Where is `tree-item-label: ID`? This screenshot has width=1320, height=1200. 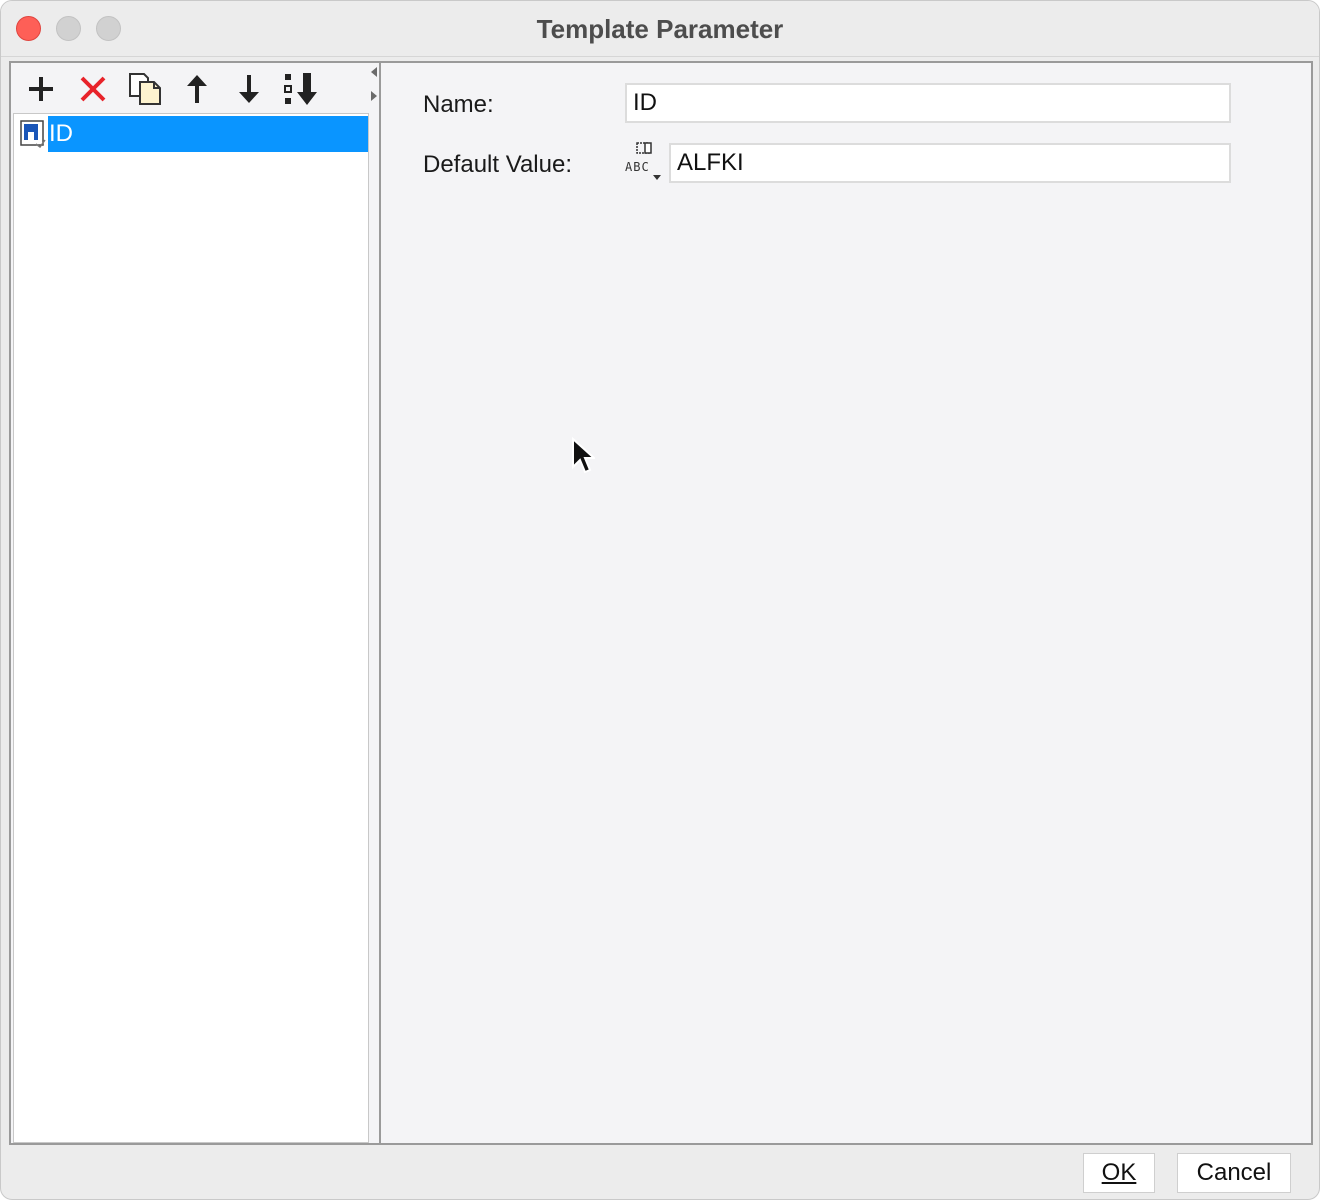
tree-item-label: ID is located at coordinates (208, 134).